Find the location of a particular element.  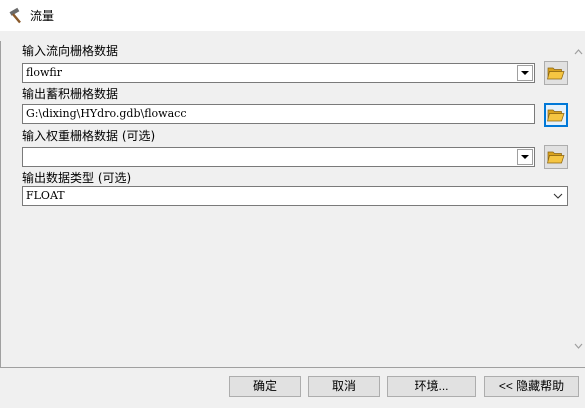

browse-output-accumulation-button is located at coordinates (556, 115).